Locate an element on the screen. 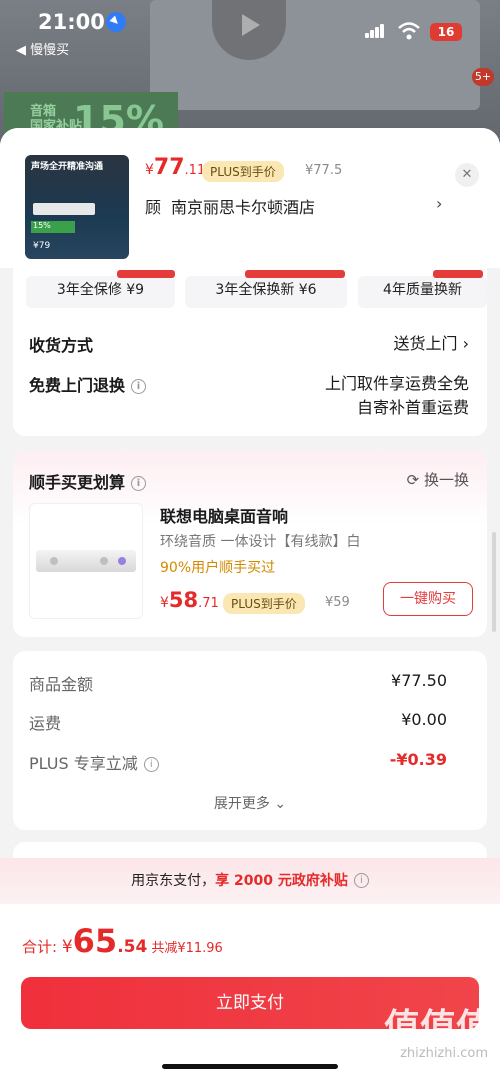  return-line-1: 上门取件享运费全免 is located at coordinates (396, 383).